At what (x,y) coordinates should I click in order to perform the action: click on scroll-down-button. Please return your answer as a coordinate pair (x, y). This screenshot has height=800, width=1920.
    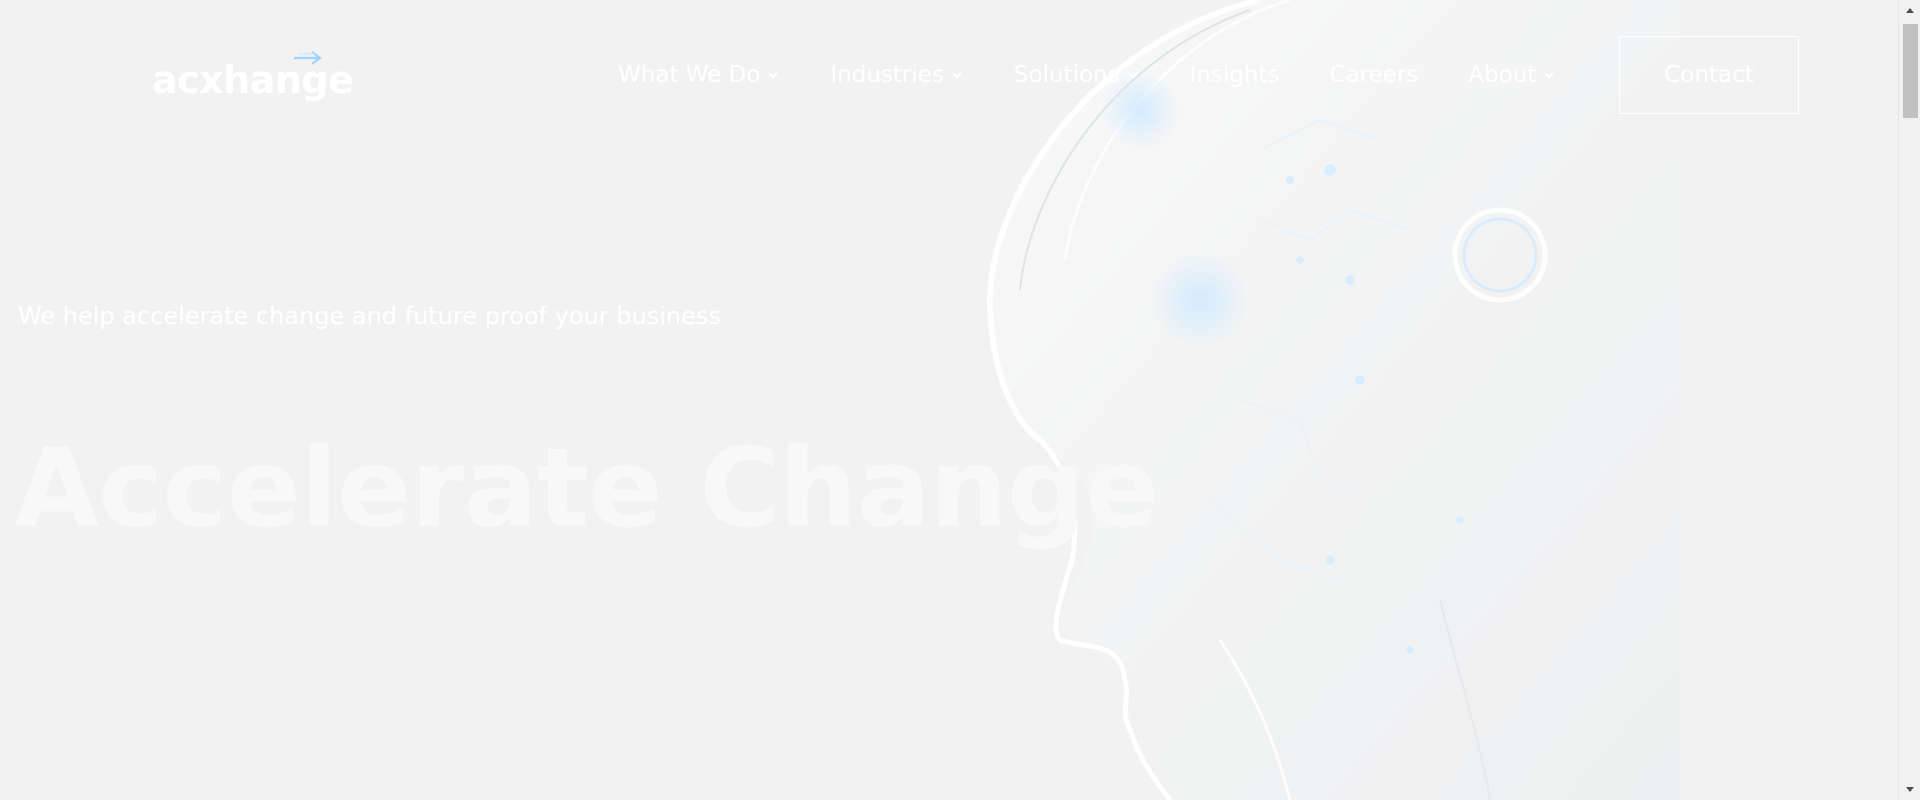
    Looking at the image, I should click on (1909, 790).